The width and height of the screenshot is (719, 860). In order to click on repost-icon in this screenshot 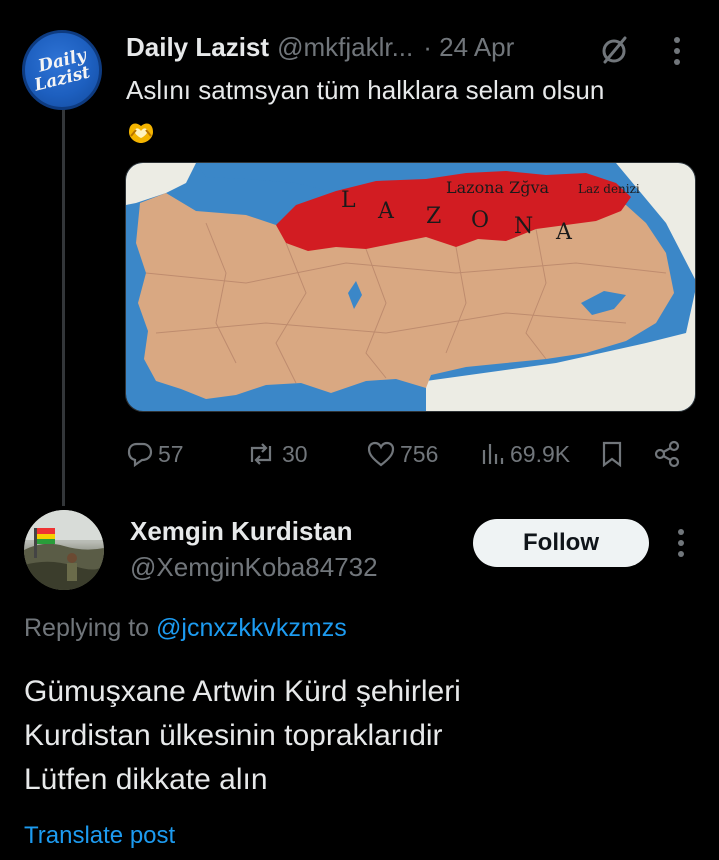, I will do `click(261, 454)`.